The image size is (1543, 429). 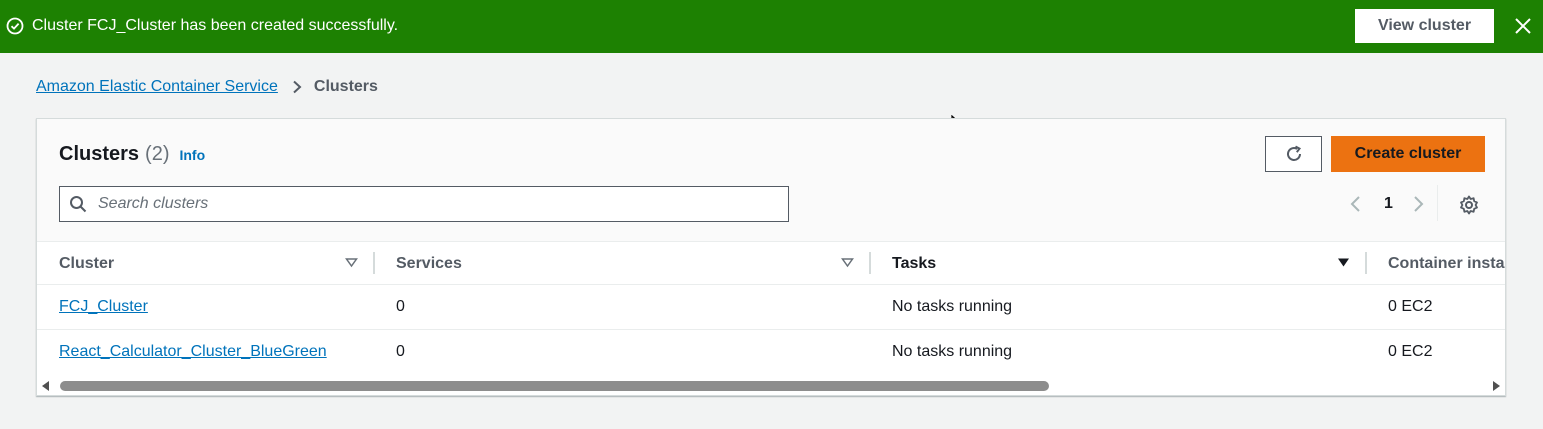 What do you see at coordinates (157, 87) in the screenshot?
I see `breadcrumb-link-ecs: Amazon Elastic Container Service` at bounding box center [157, 87].